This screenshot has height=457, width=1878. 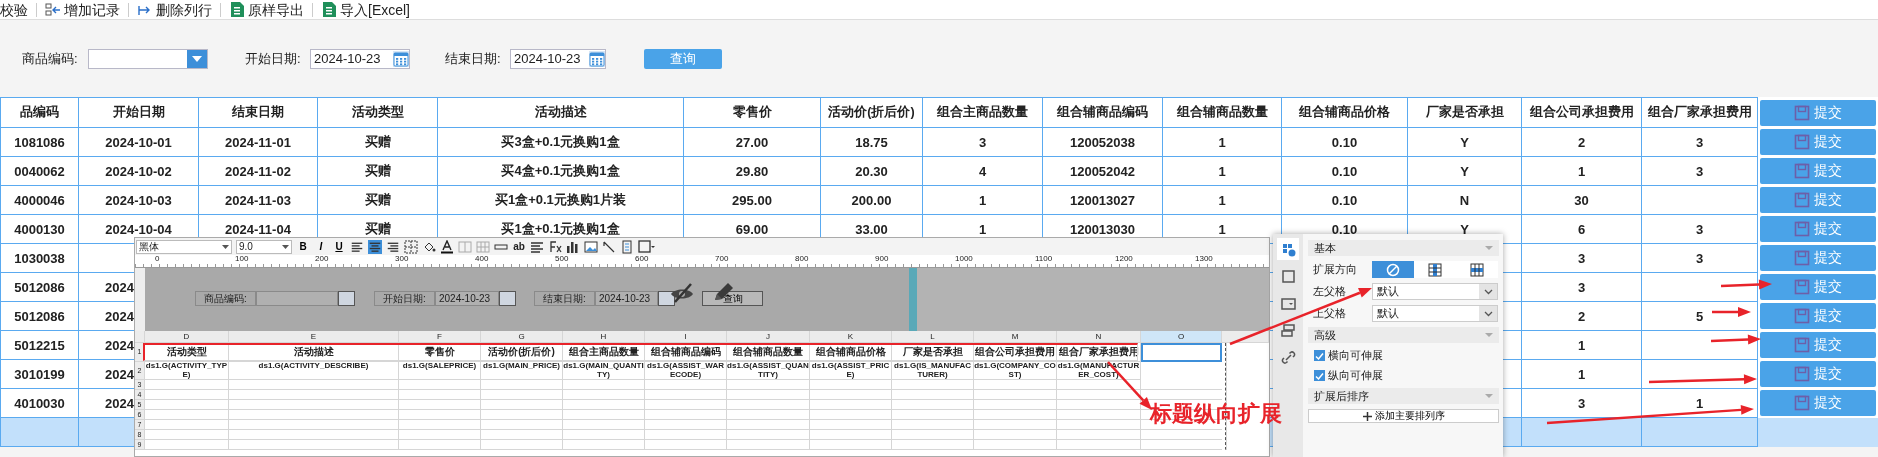 I want to click on table-cell: 200.00, so click(x=871, y=200).